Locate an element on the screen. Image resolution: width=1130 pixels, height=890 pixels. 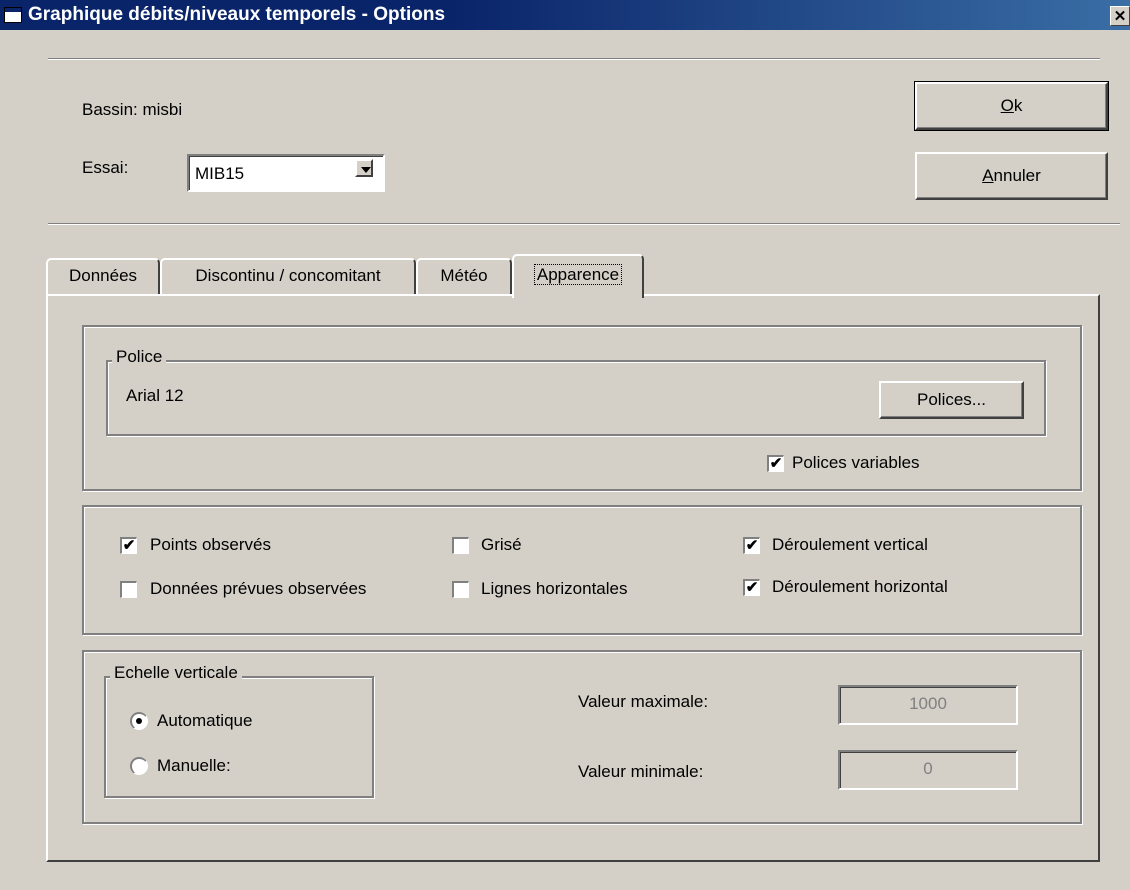
grise-label: Grisé is located at coordinates (501, 544).